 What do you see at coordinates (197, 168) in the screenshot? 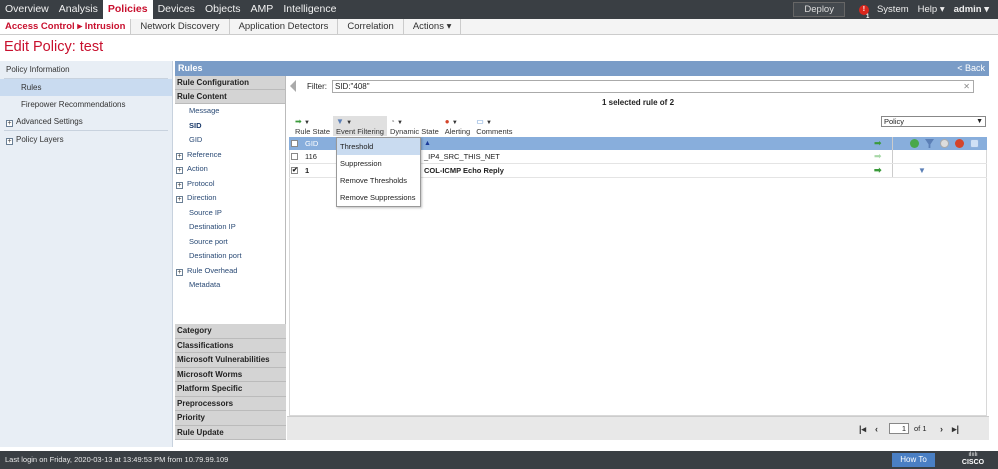
I see `filter-item-label: Action` at bounding box center [197, 168].